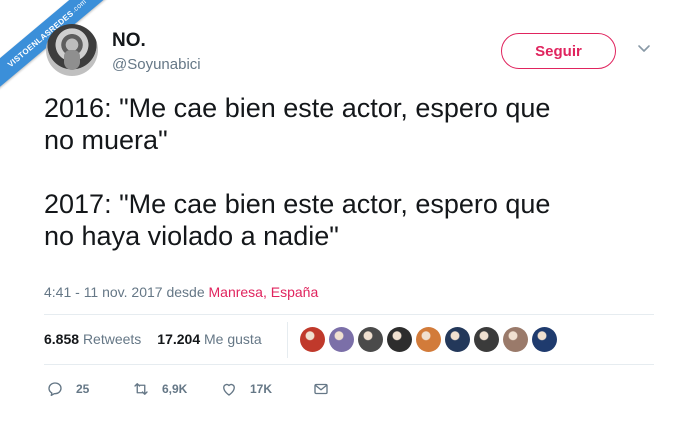  What do you see at coordinates (233, 339) in the screenshot?
I see `like-count-label: Me gusta` at bounding box center [233, 339].